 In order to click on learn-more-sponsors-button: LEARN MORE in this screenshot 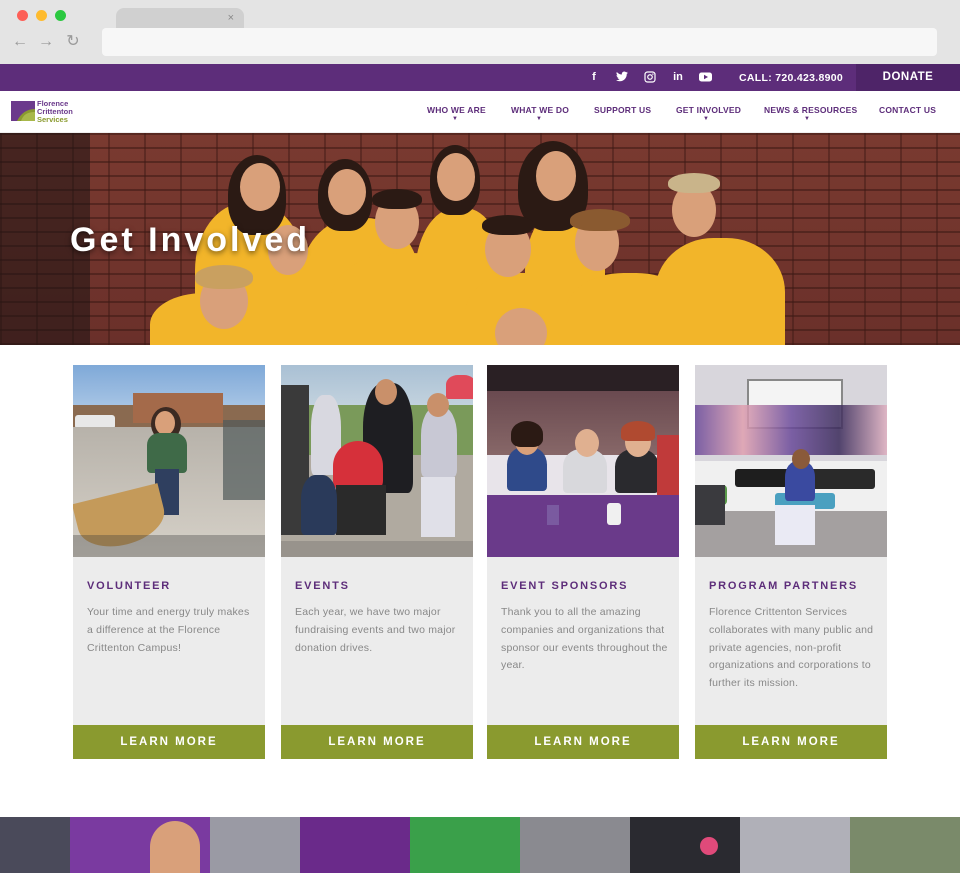, I will do `click(583, 742)`.